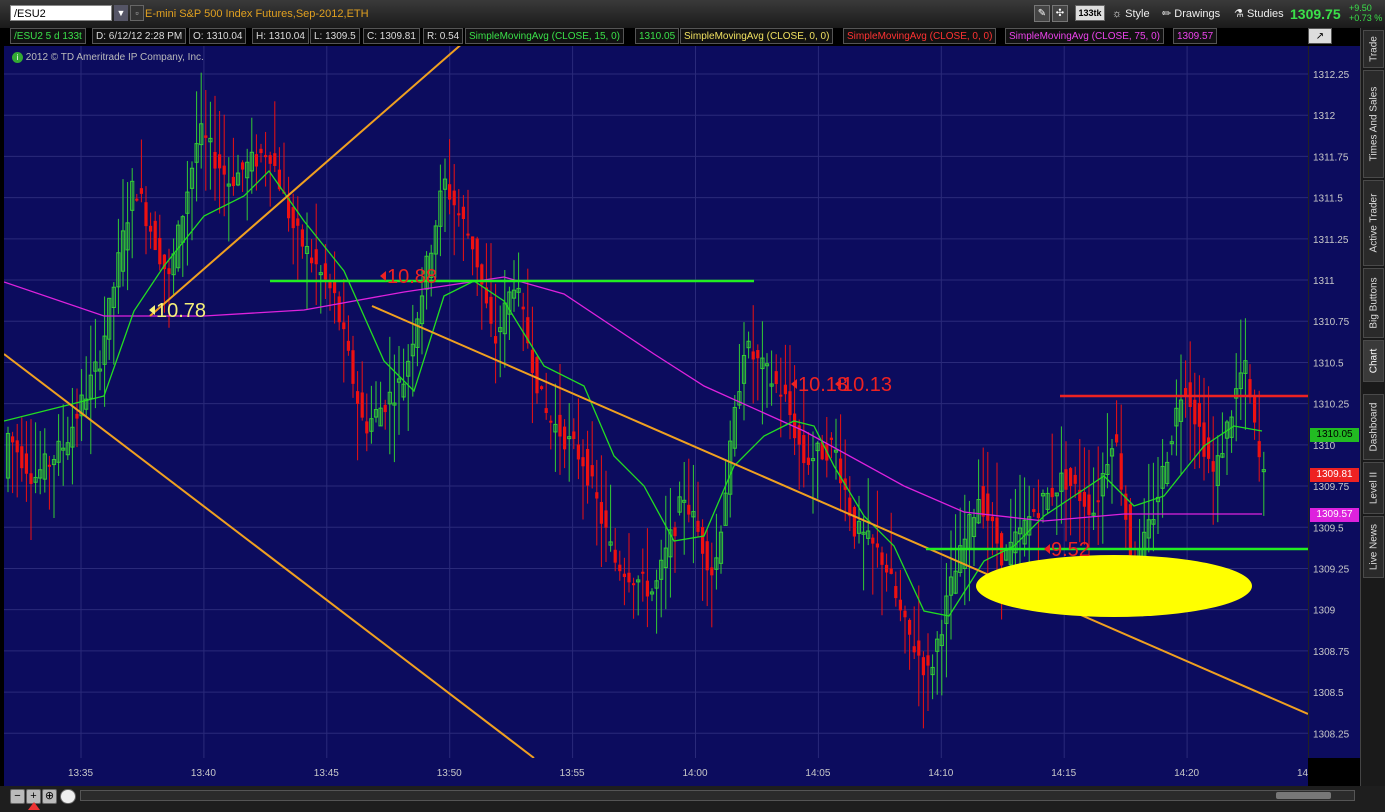  What do you see at coordinates (757, 36) in the screenshot?
I see `sma0-label: SimpleMovingAvg (CLOSE, 0, 0)` at bounding box center [757, 36].